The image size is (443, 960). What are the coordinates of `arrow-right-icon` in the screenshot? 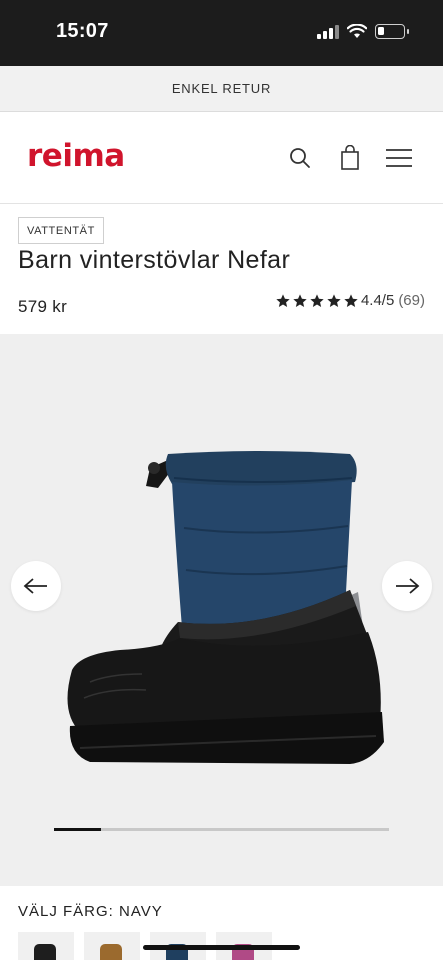 It's located at (408, 586).